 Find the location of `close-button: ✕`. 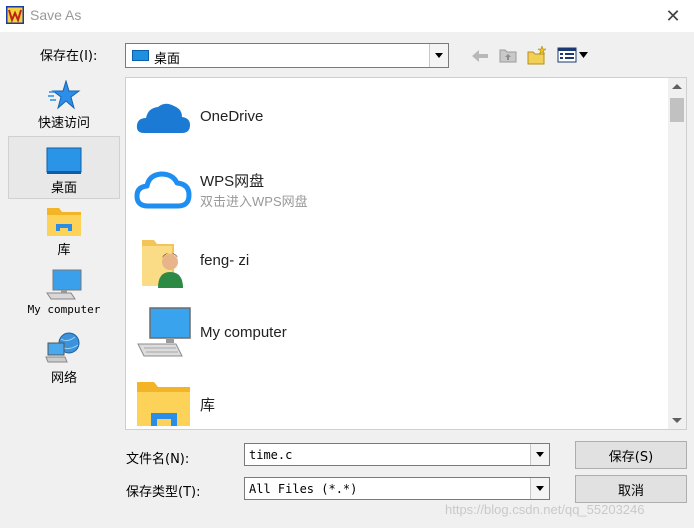

close-button: ✕ is located at coordinates (673, 16).